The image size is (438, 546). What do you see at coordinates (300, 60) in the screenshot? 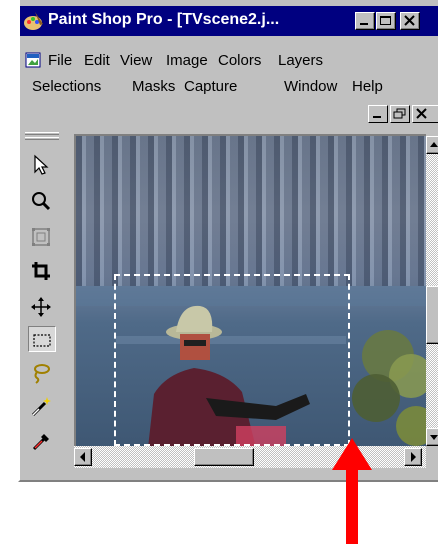
I see `menu-layers: Layers` at bounding box center [300, 60].